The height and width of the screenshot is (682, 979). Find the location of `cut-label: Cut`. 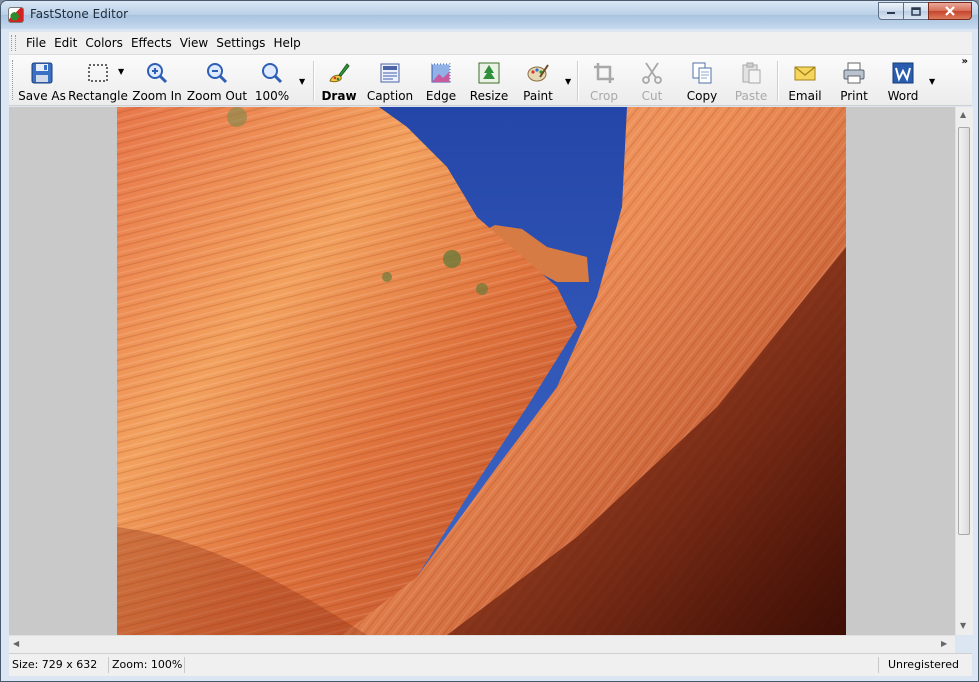

cut-label: Cut is located at coordinates (652, 96).